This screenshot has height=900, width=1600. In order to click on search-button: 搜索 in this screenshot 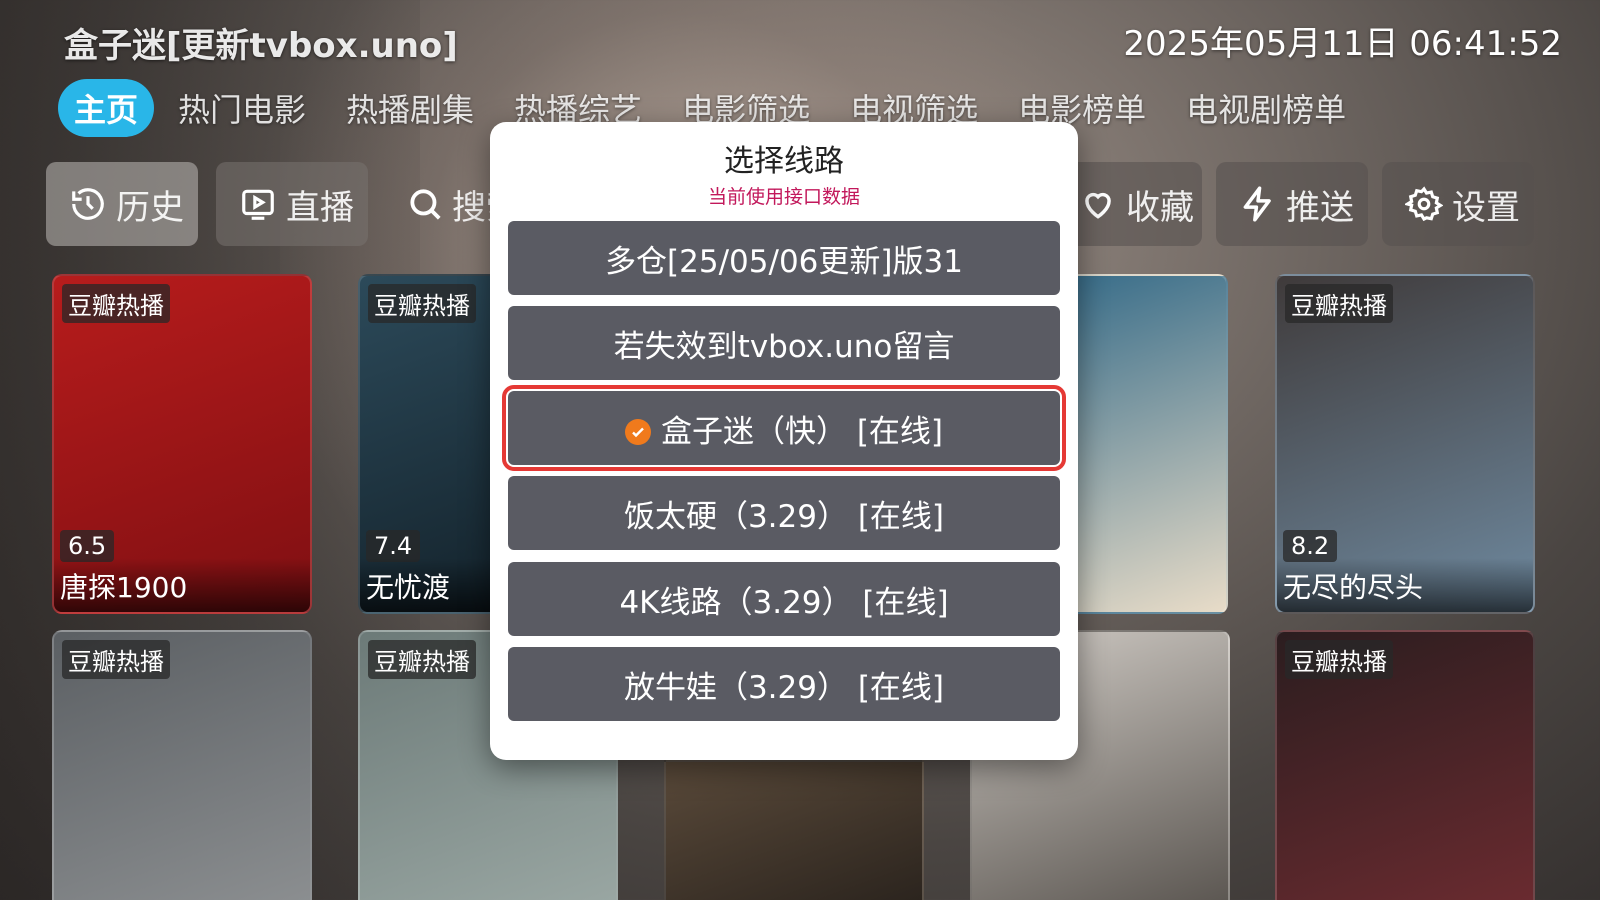, I will do `click(437, 204)`.